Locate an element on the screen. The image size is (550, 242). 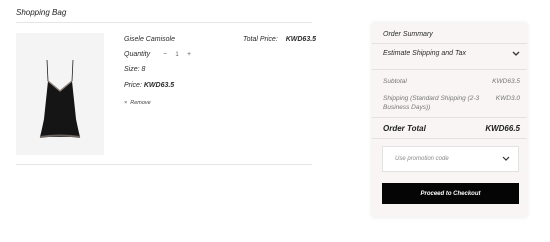
quantity-label: Quantity is located at coordinates (137, 54).